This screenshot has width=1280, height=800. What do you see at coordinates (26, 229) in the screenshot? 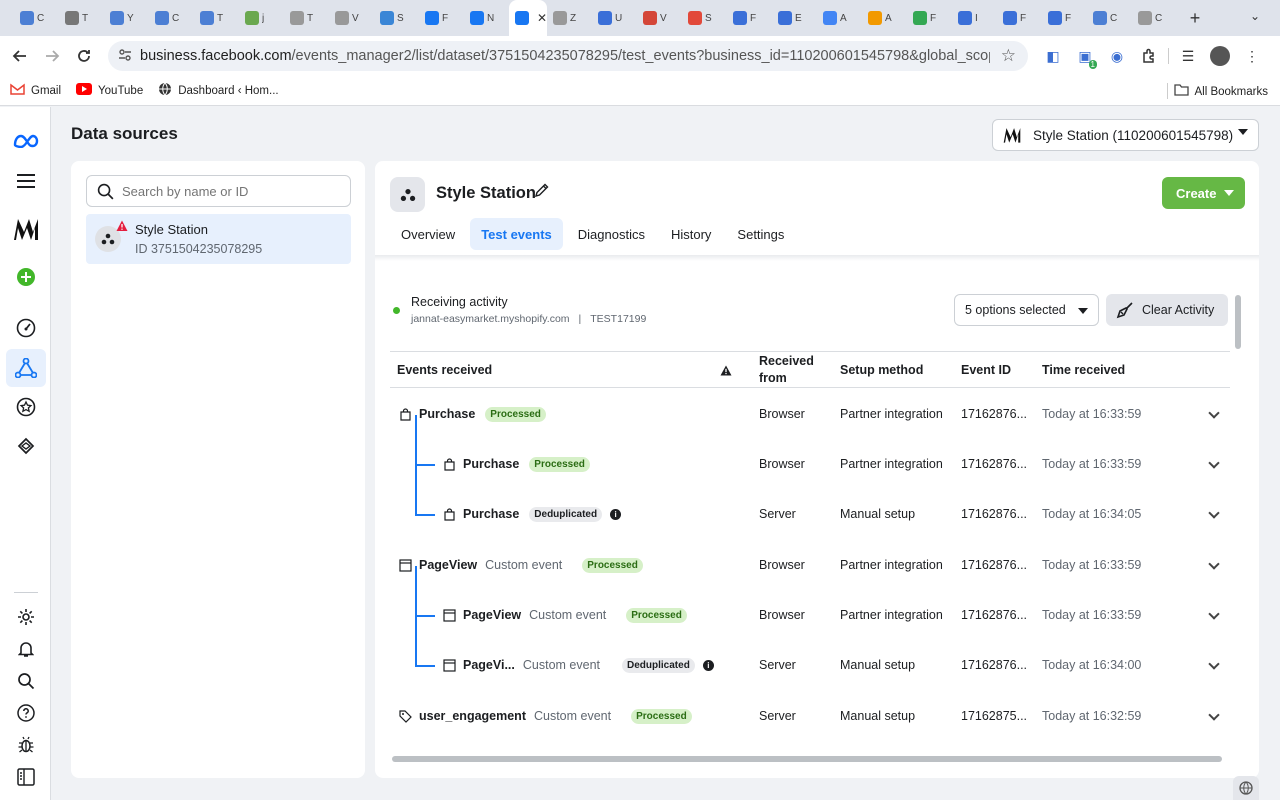
I see `business-logo` at bounding box center [26, 229].